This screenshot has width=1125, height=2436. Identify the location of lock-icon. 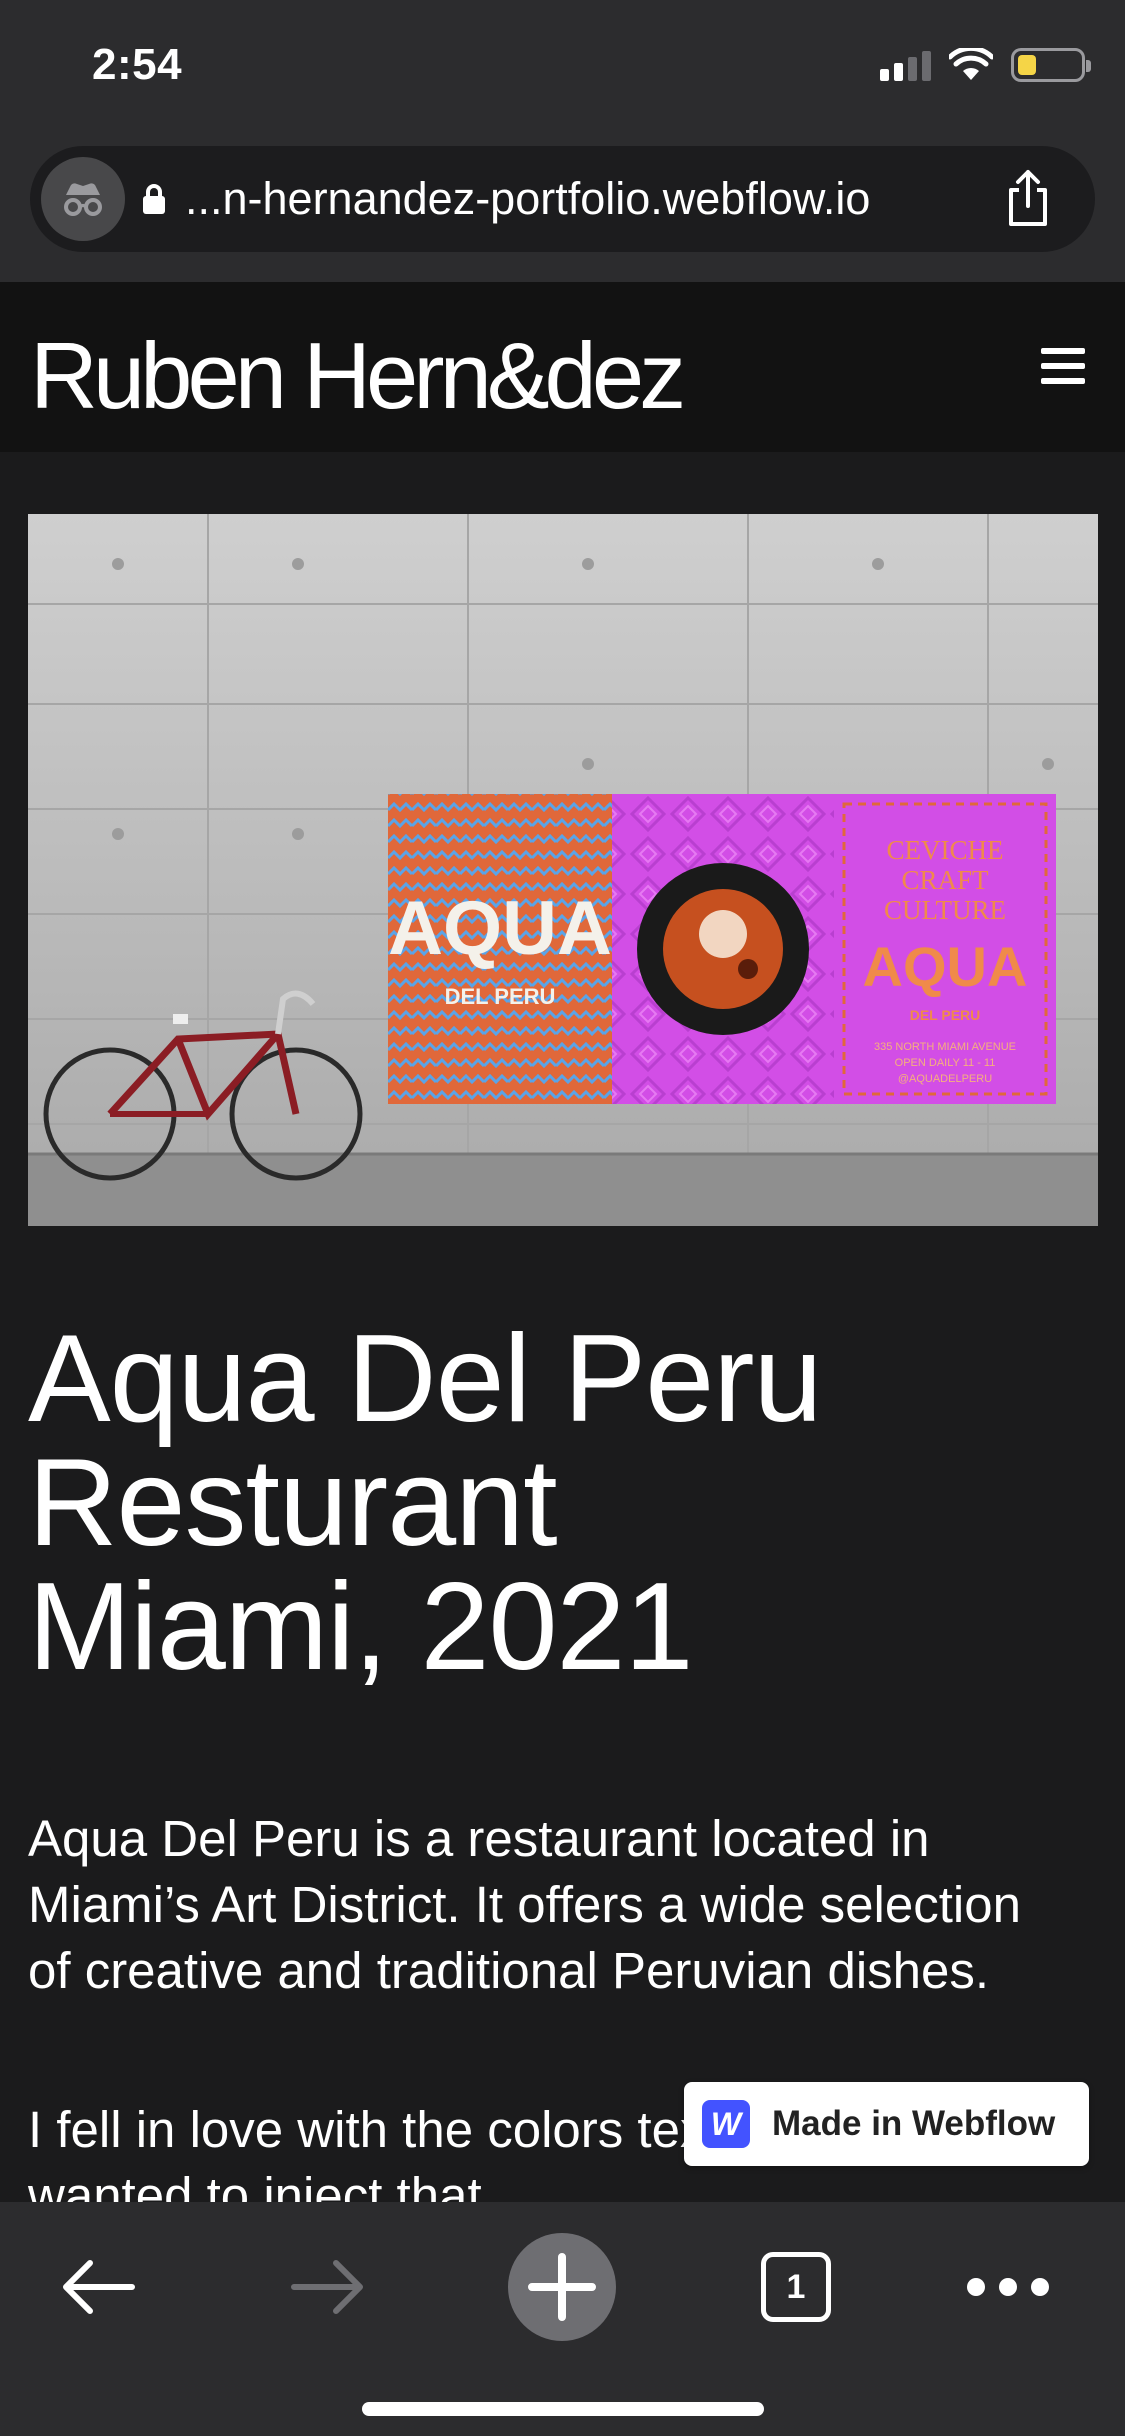
(154, 199).